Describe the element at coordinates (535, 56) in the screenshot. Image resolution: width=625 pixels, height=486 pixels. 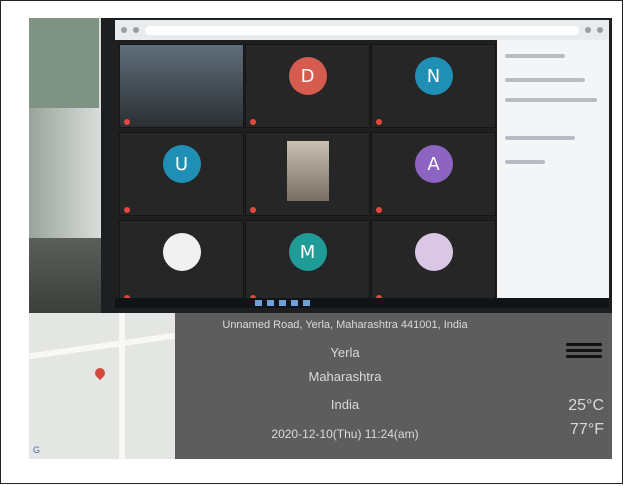
I see `panel-title` at that location.